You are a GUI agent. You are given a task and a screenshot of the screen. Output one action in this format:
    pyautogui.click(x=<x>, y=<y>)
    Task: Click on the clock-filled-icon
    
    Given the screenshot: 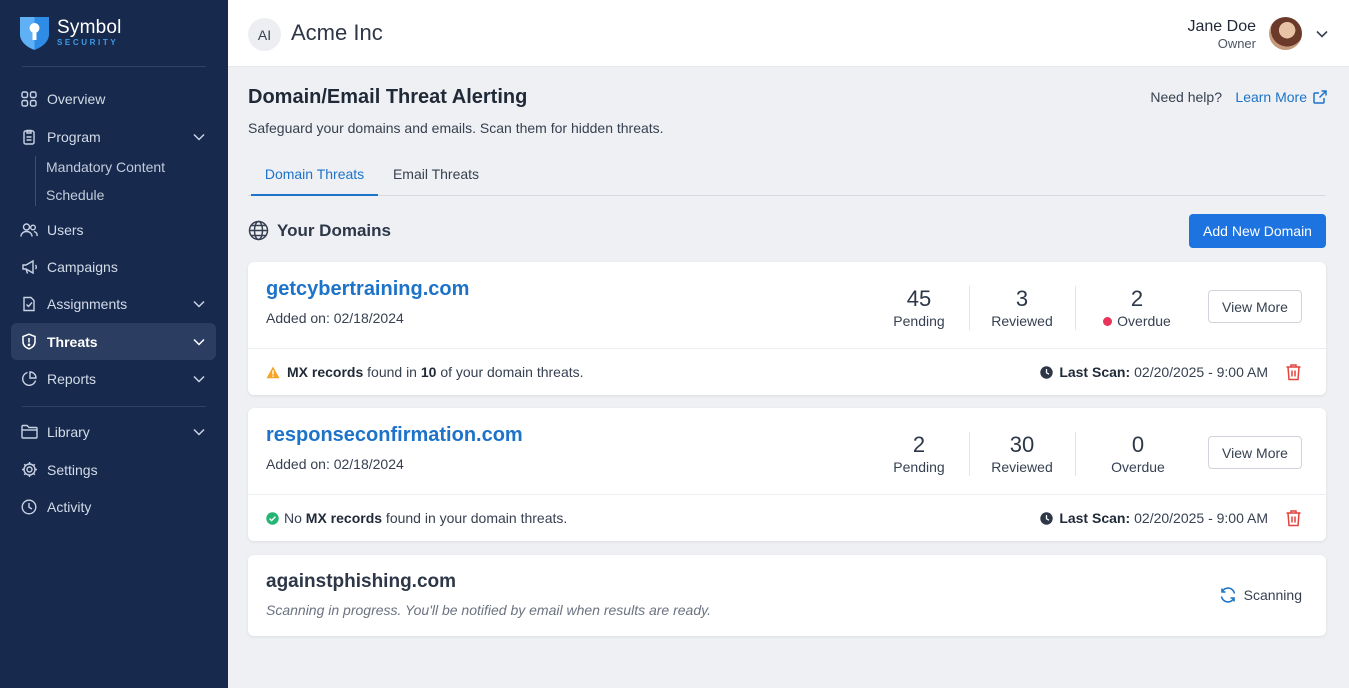 What is the action you would take?
    pyautogui.click(x=1047, y=372)
    